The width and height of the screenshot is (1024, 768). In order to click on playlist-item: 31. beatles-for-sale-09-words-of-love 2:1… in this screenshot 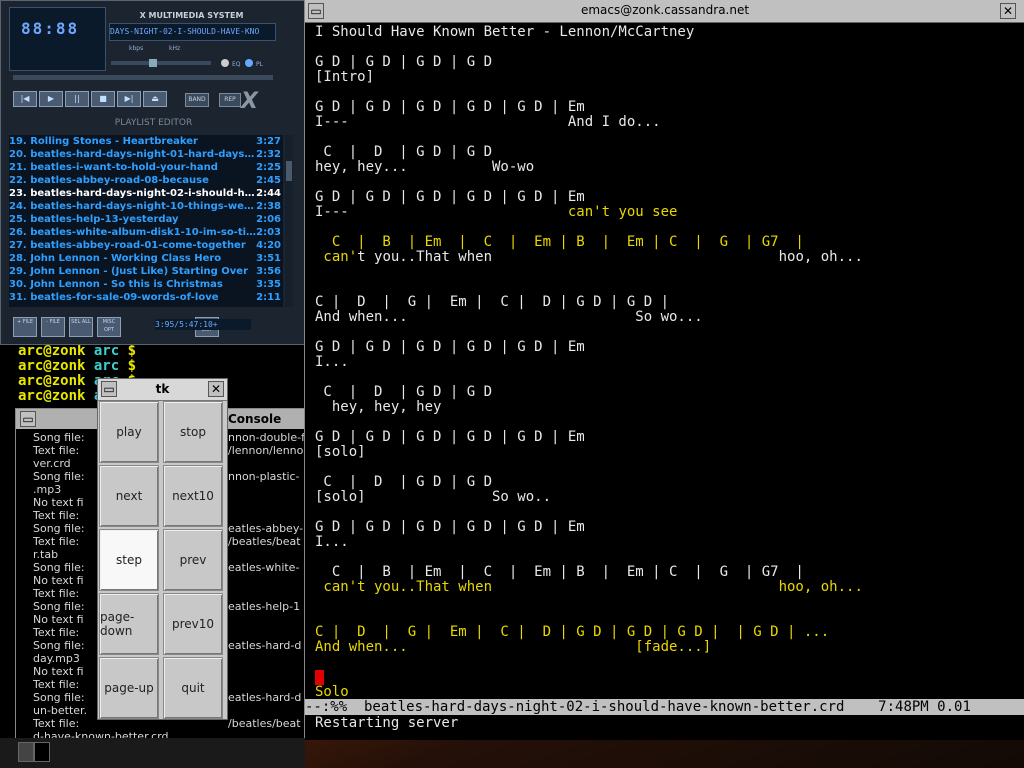, I will do `click(146, 297)`.